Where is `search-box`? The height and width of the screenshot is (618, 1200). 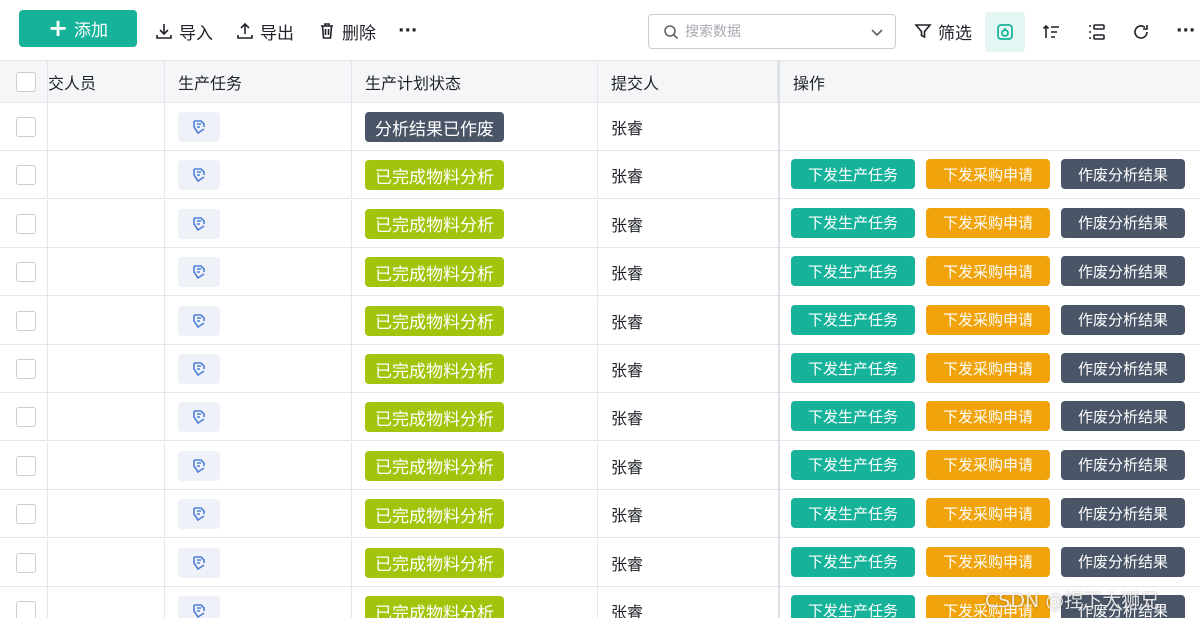 search-box is located at coordinates (772, 31).